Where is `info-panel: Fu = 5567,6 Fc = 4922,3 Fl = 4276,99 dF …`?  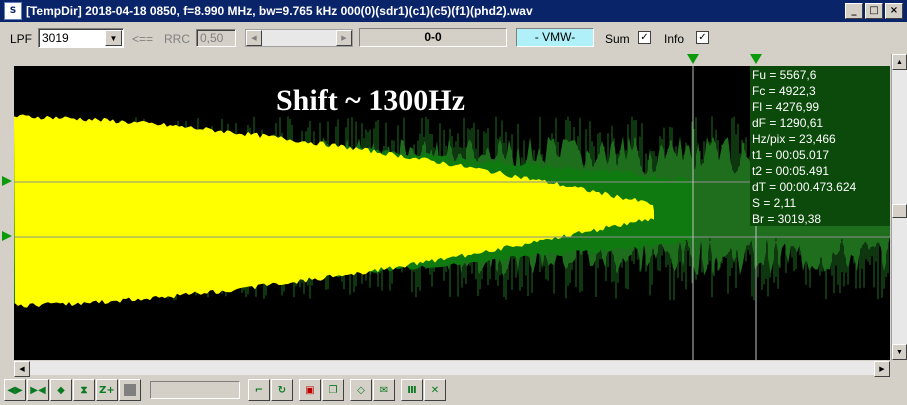
info-panel: Fu = 5567,6 Fc = 4922,3 Fl = 4276,99 dF … is located at coordinates (820, 146).